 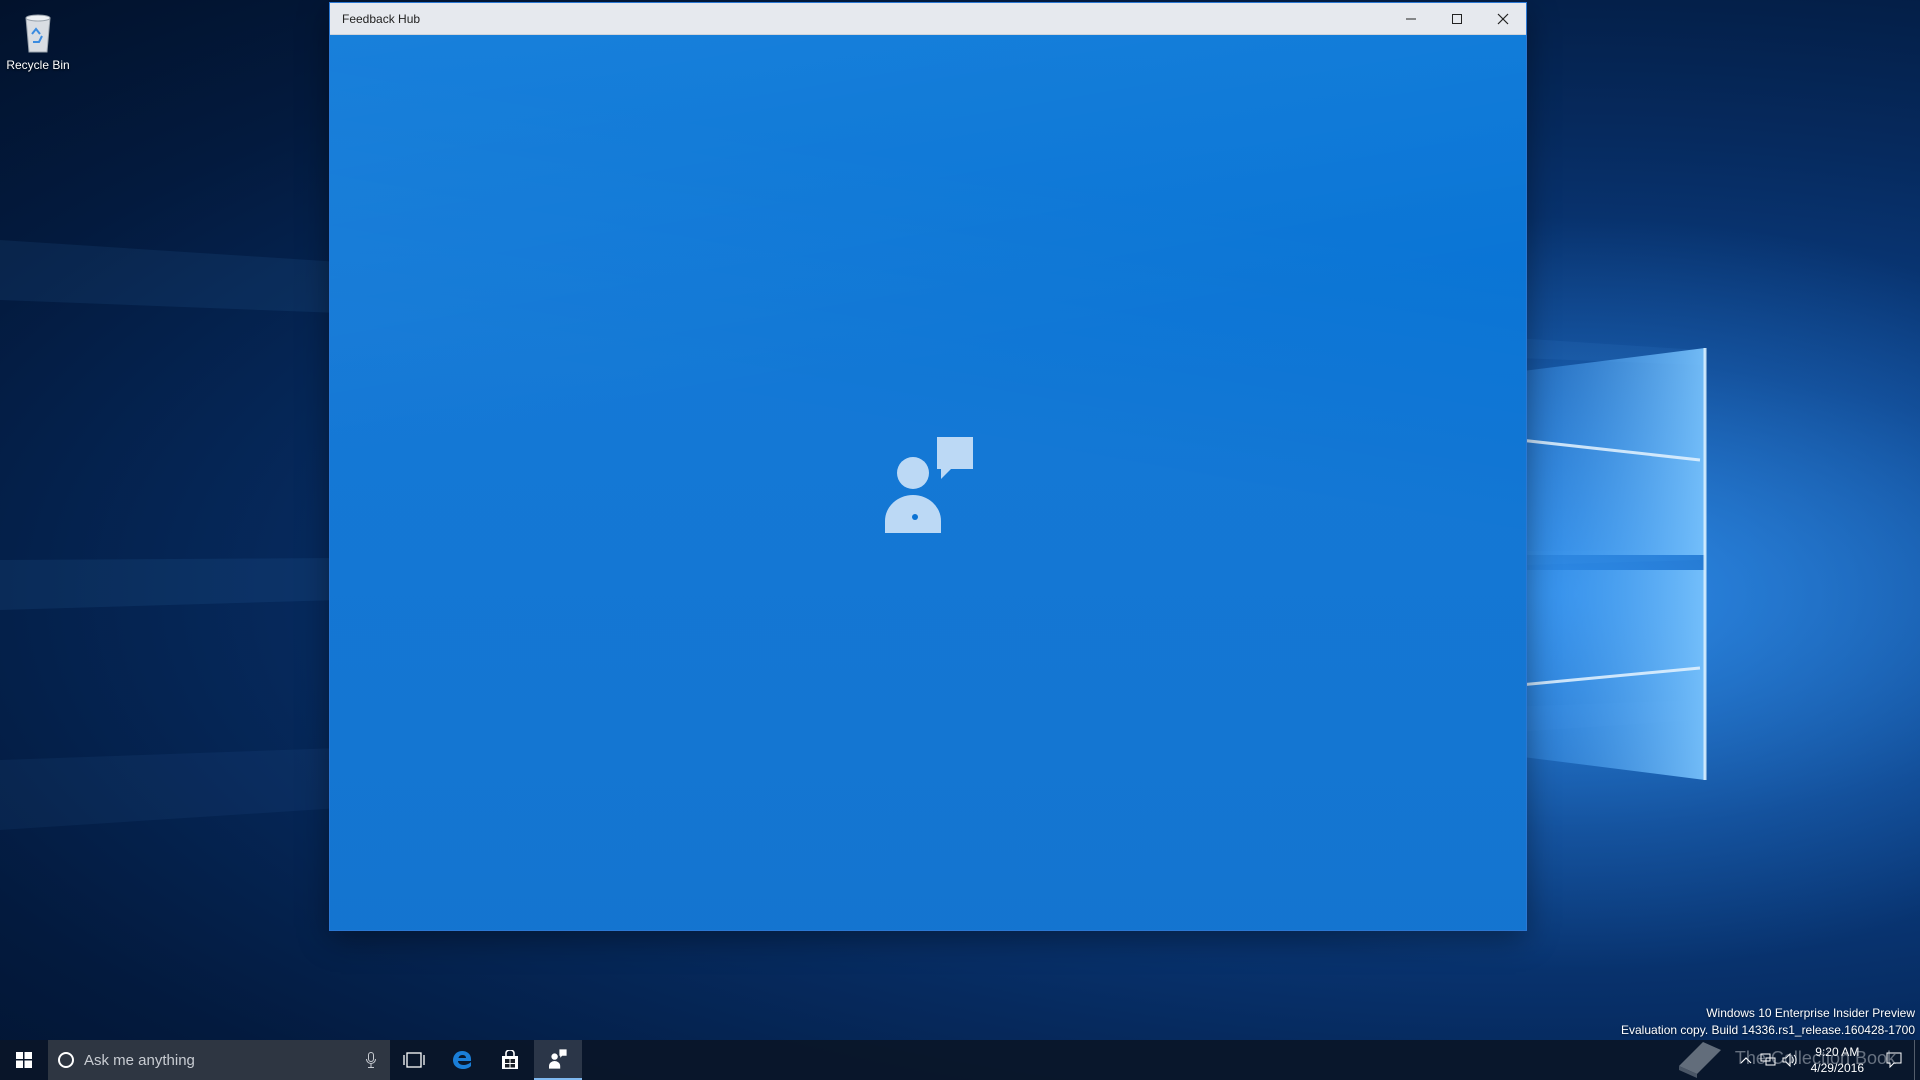 I want to click on desktop-icon-label: Recycle Bin, so click(x=38, y=65).